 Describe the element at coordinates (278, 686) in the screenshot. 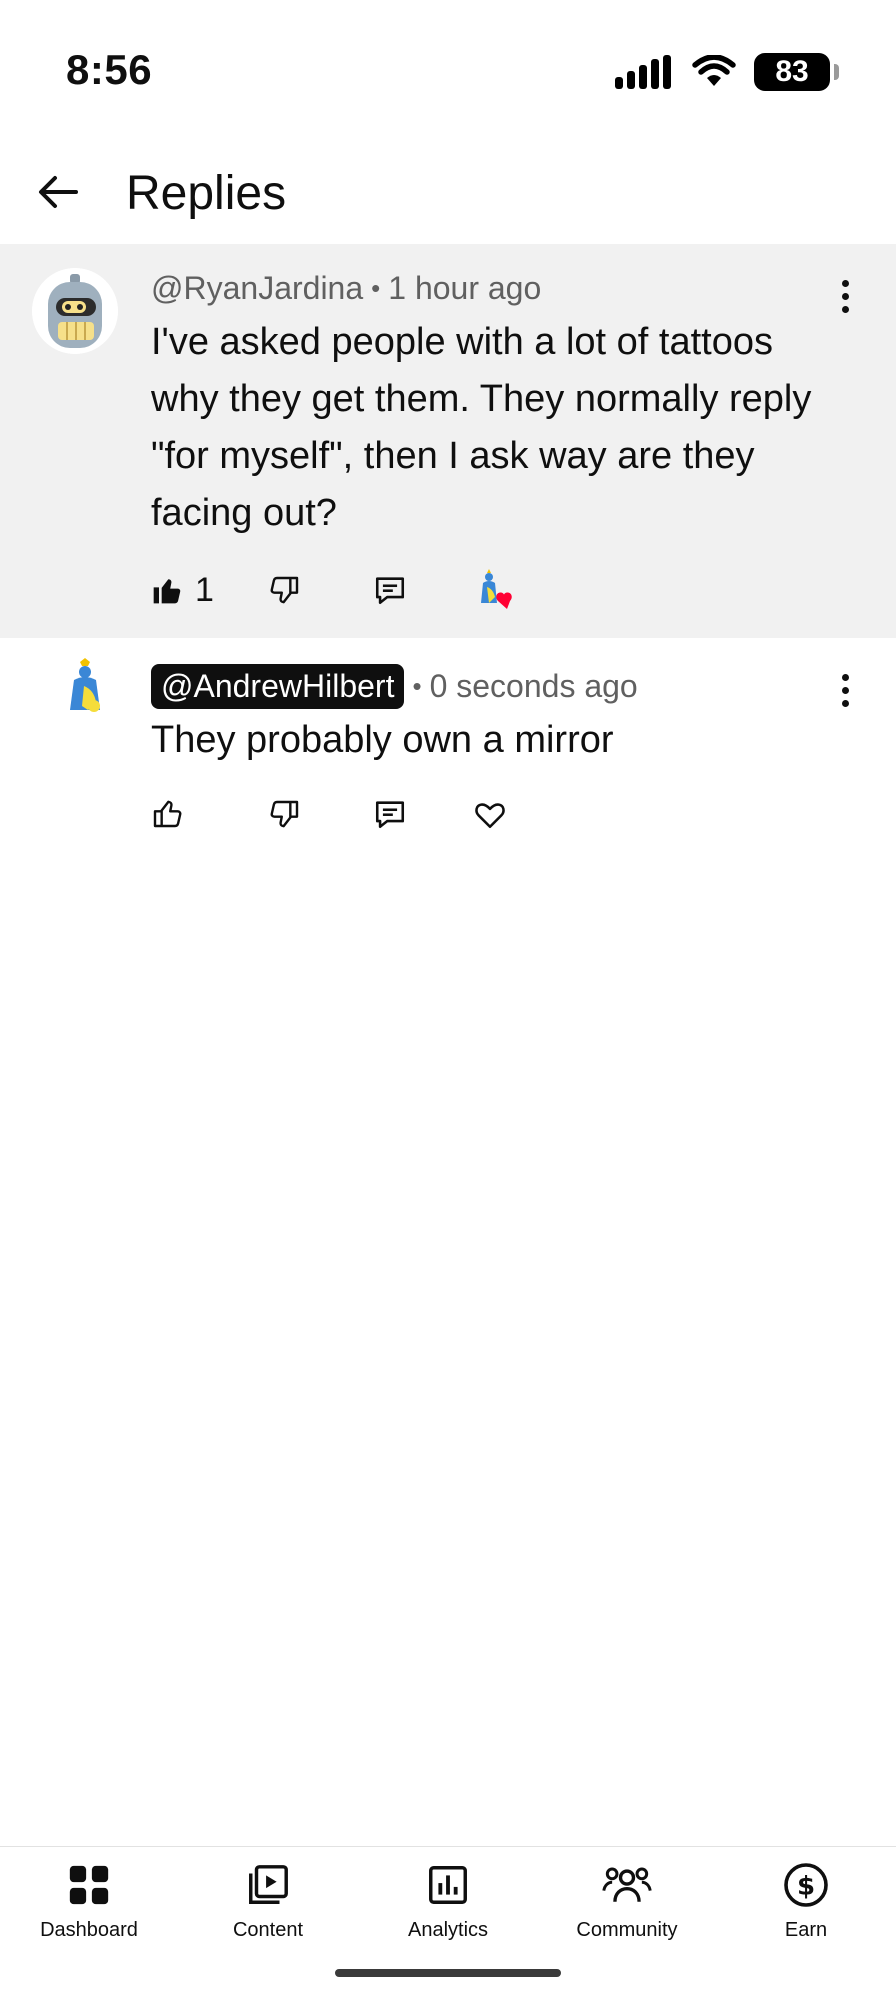

I see `comment-author-badge: @AndrewHilbert` at that location.